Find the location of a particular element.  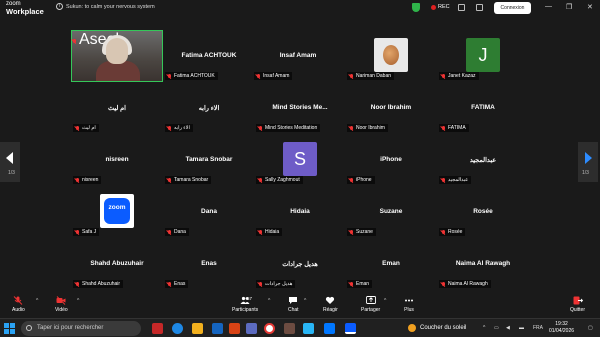

participant-label: Dana is located at coordinates (177, 232).